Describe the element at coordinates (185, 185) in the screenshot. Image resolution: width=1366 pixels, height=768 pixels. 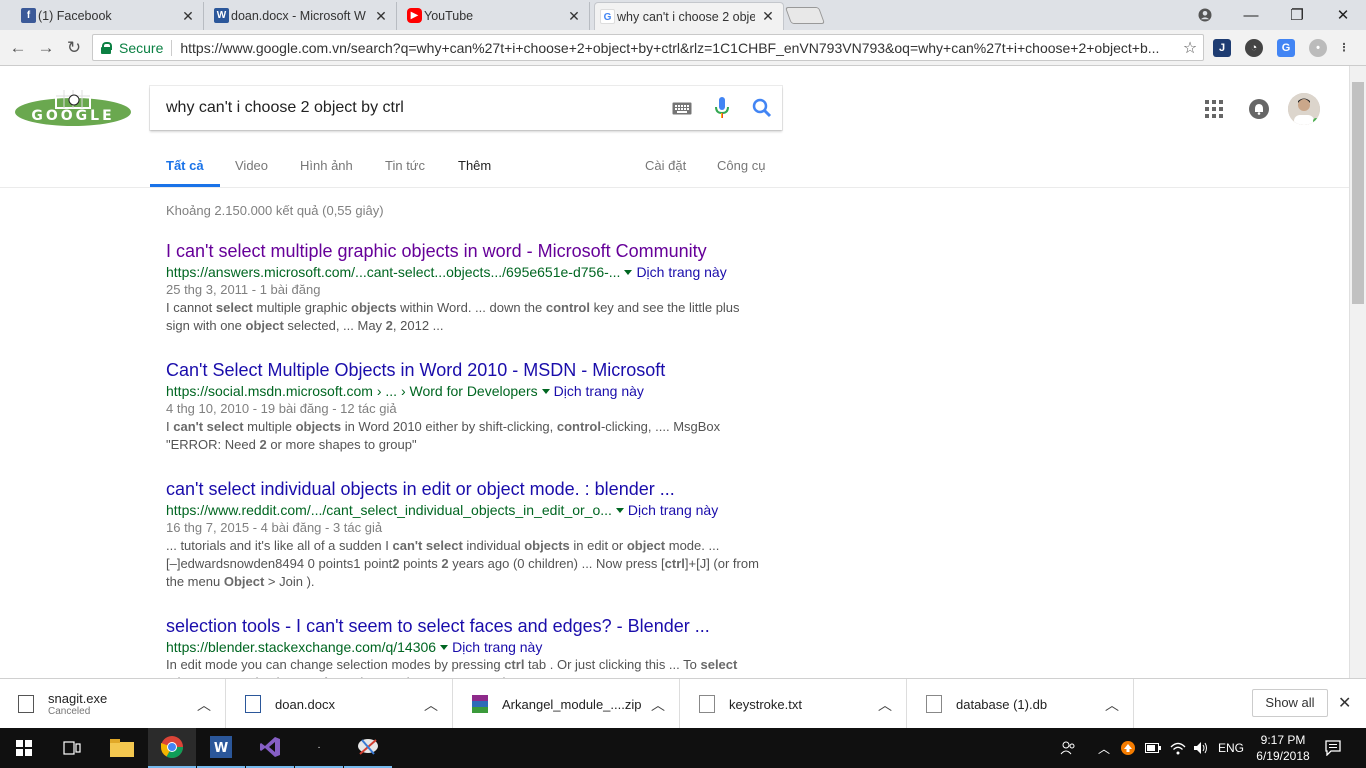
I see `active-tab-indicator` at that location.